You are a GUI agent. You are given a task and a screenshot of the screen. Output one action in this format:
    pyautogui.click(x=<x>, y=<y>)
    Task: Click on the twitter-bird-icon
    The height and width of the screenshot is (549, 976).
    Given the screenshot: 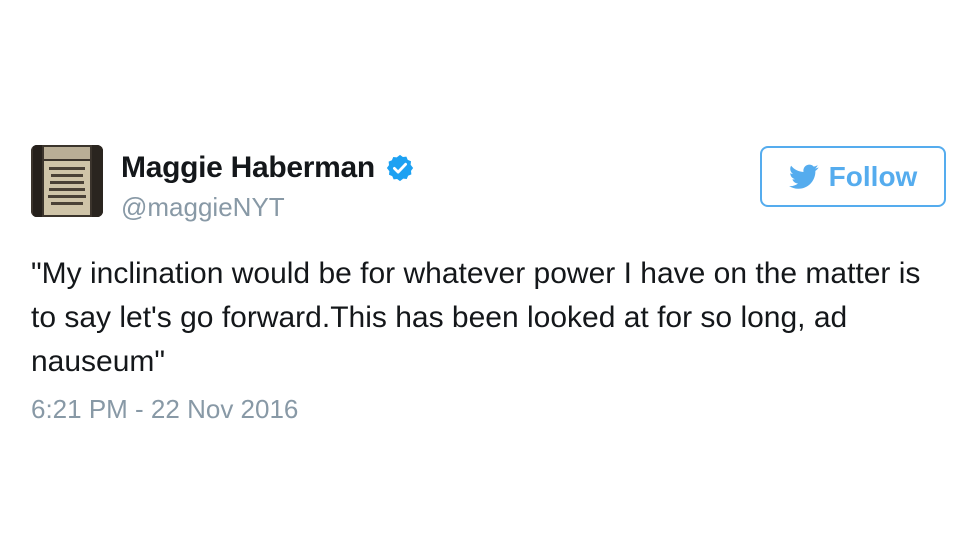 What is the action you would take?
    pyautogui.click(x=803, y=177)
    